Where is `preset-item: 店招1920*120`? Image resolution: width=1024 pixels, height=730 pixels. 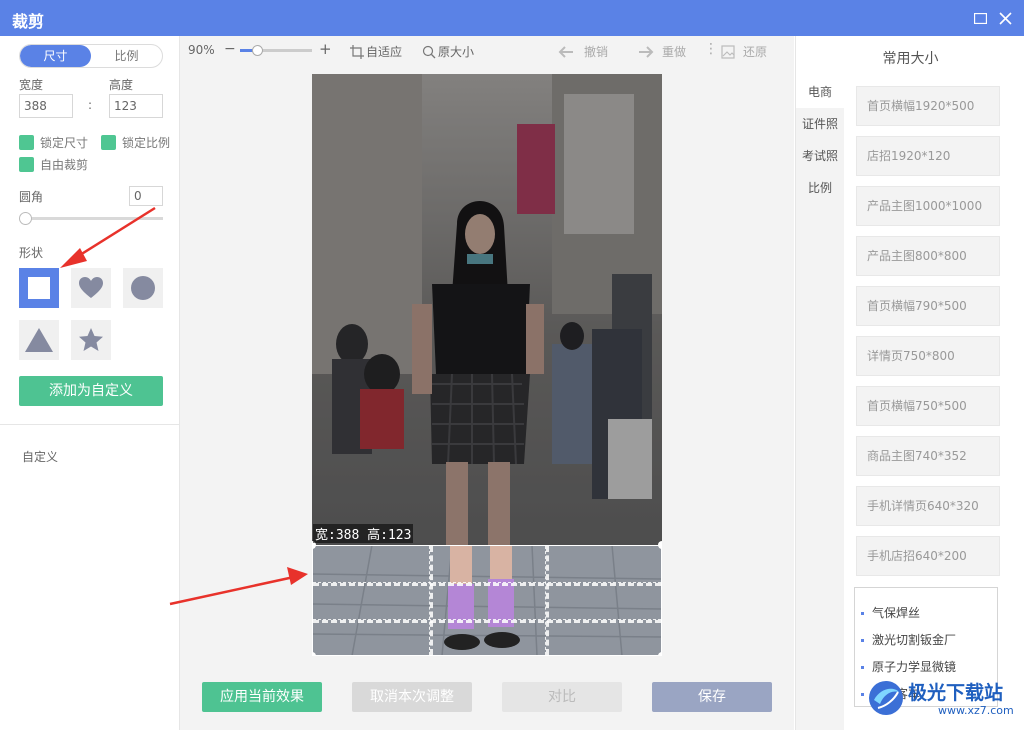
preset-item: 店招1920*120 is located at coordinates (928, 156).